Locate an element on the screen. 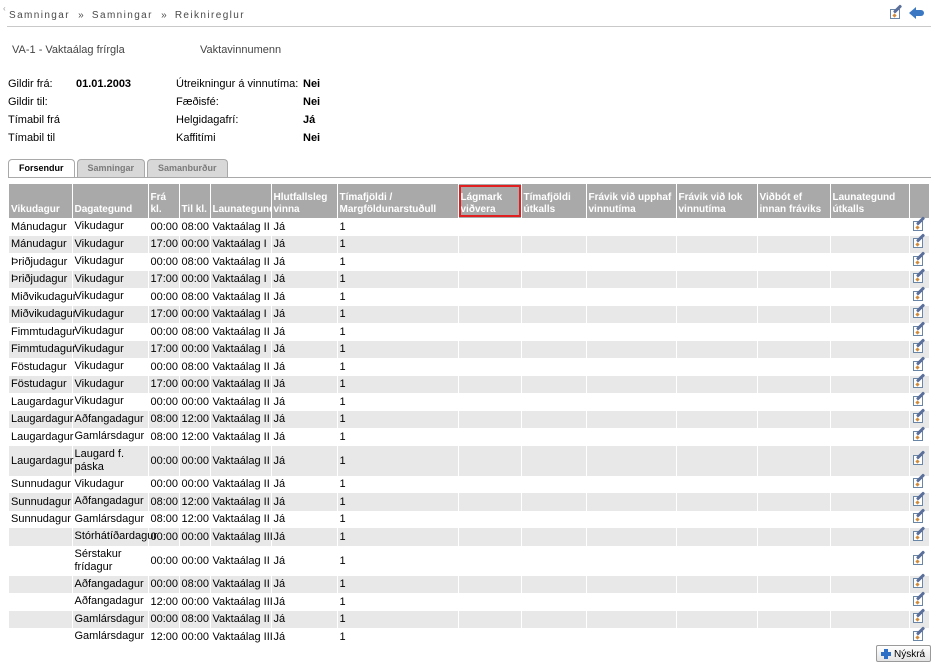 This screenshot has width=933, height=665. column-header: Frávik við lok vinnutíma is located at coordinates (717, 201).